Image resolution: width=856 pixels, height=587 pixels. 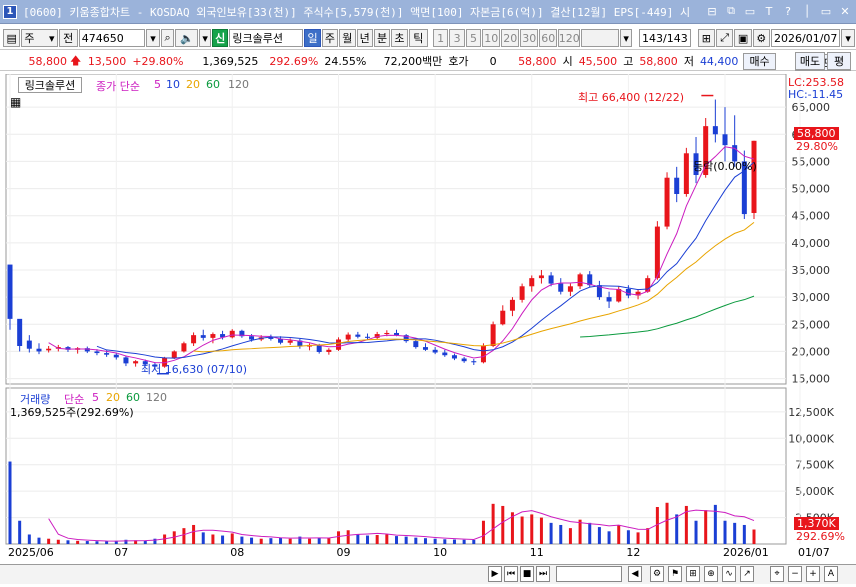 I want to click on tool-icon-5: ∿, so click(x=729, y=574).